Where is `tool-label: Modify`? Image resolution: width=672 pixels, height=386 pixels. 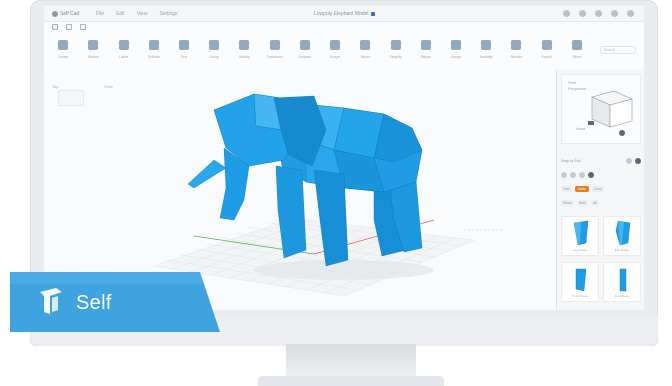 tool-label: Modify is located at coordinates (244, 57).